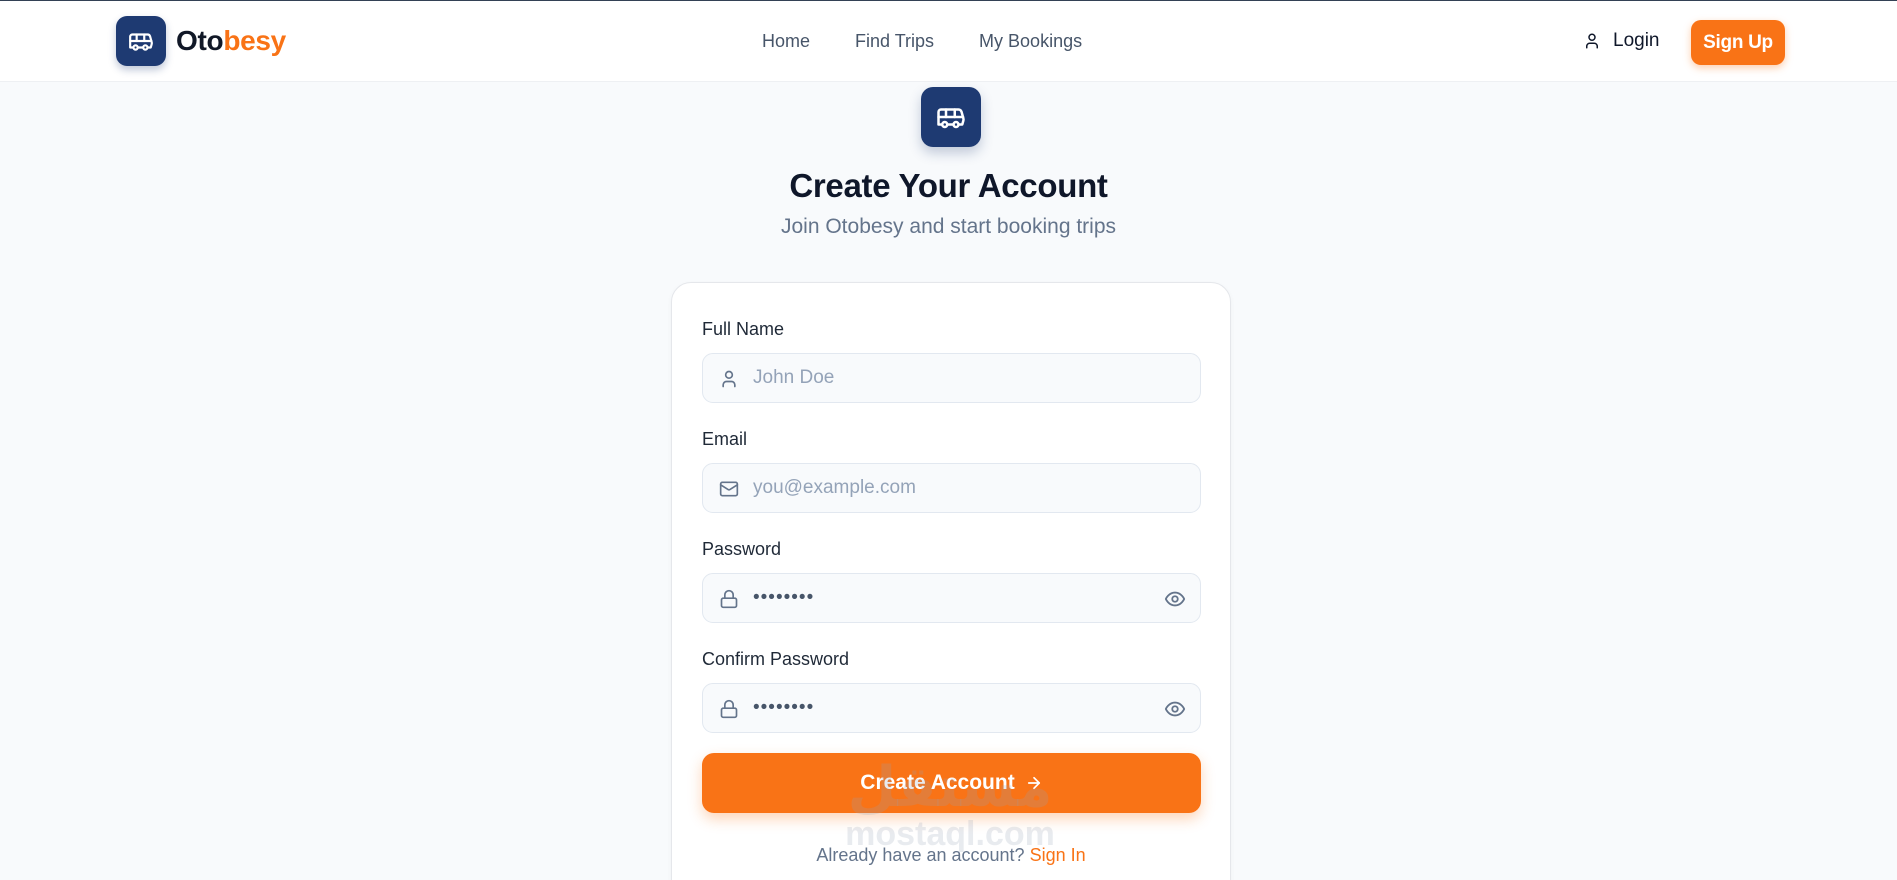  What do you see at coordinates (948, 598) in the screenshot?
I see `password-input` at bounding box center [948, 598].